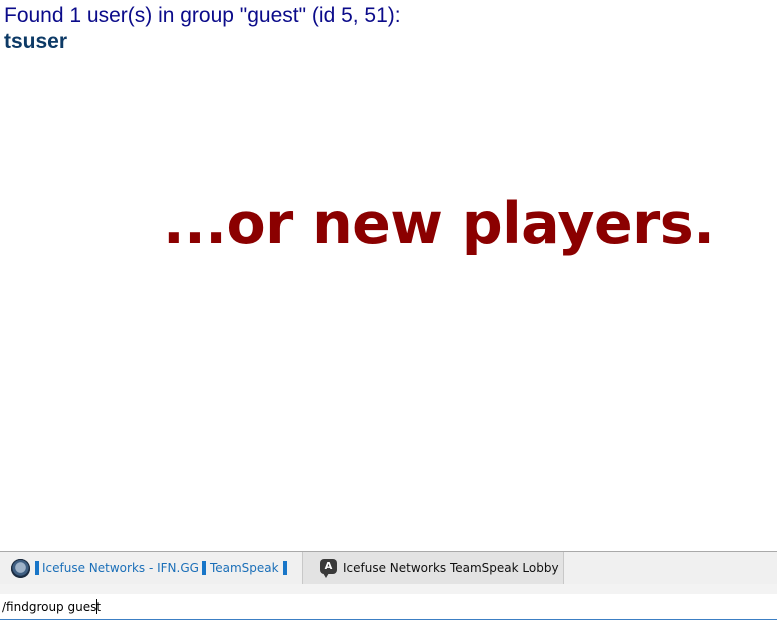 This screenshot has height=627, width=777. What do you see at coordinates (439, 224) in the screenshot?
I see `chat-message-large: ...or new players.` at bounding box center [439, 224].